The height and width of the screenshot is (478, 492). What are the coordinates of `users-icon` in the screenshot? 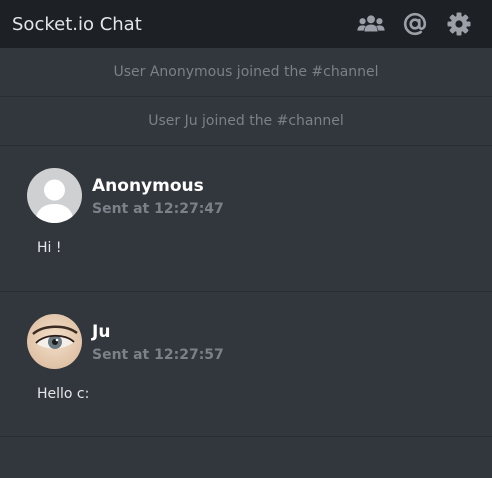 It's located at (371, 24).